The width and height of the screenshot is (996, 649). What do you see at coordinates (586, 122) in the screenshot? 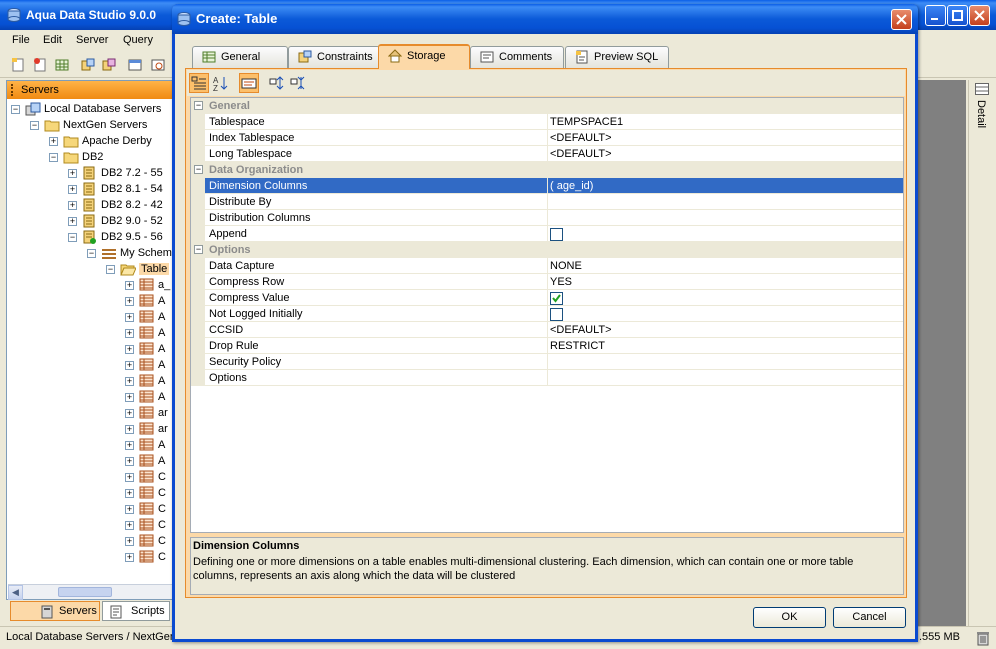
I see `prop-value-tablespace: TEMPSPACE1` at bounding box center [586, 122].